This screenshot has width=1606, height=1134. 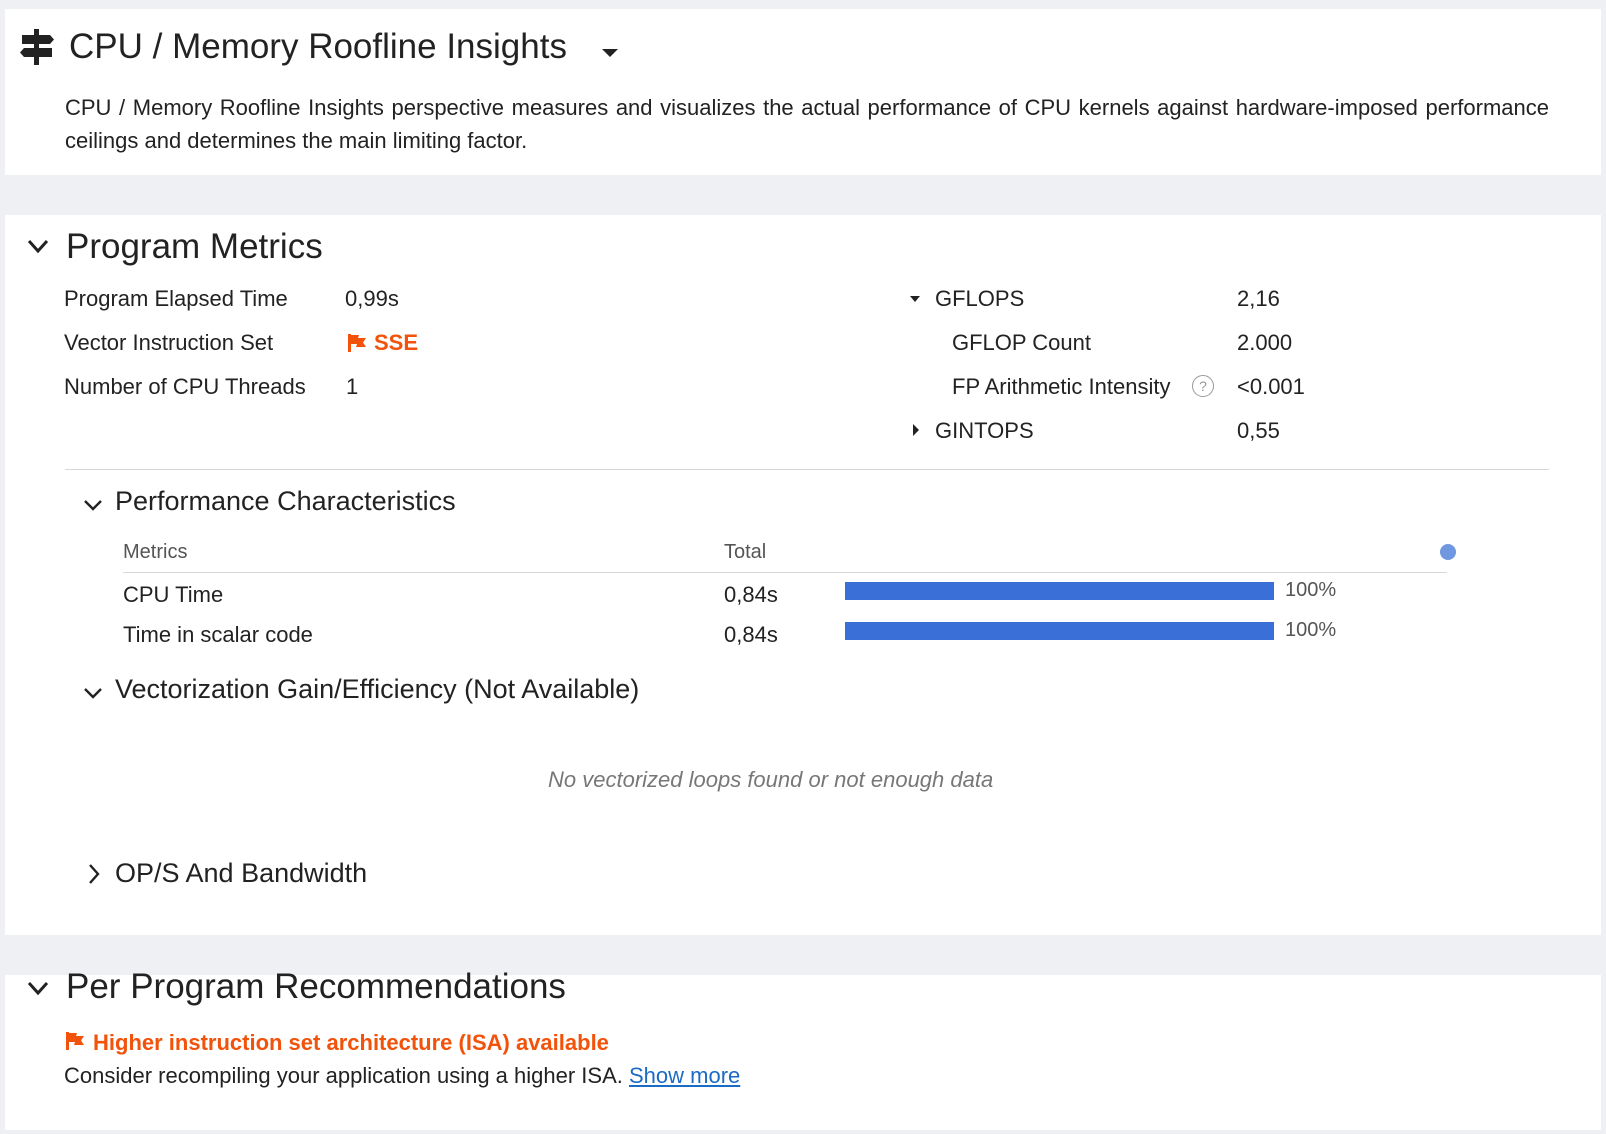 I want to click on fp-intensity-value: <0.001, so click(x=1271, y=386).